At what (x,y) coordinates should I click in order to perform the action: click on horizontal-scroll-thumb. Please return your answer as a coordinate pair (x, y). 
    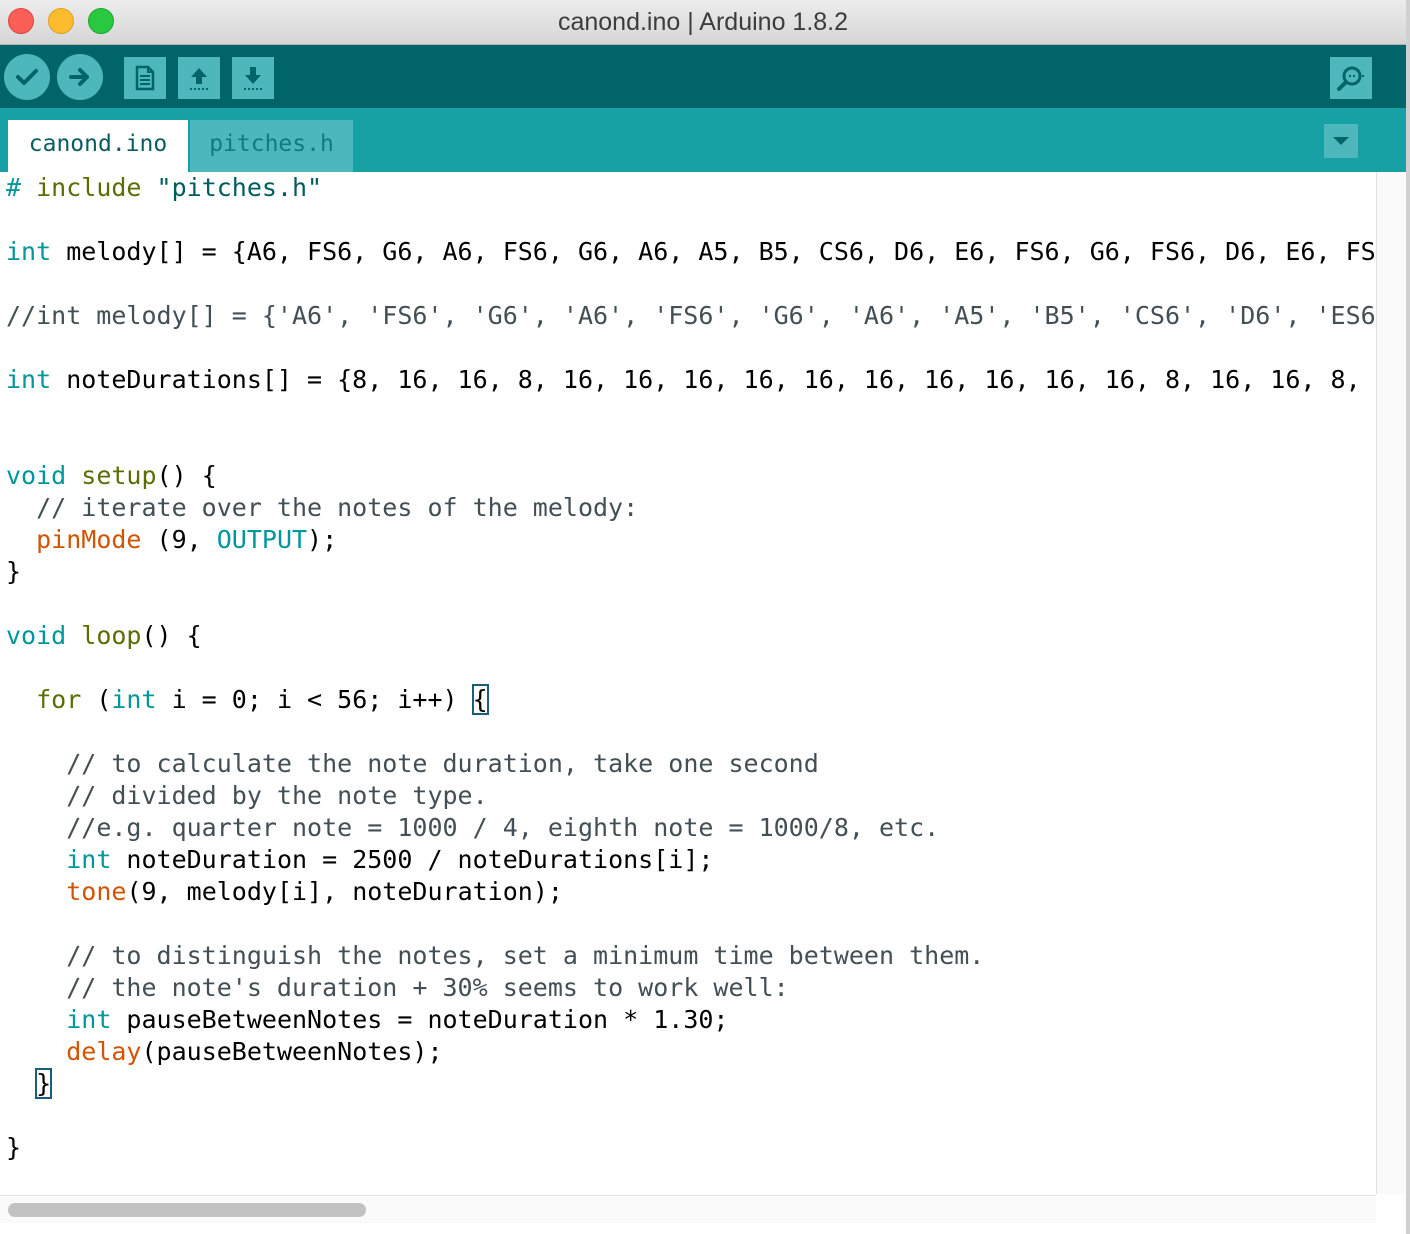
    Looking at the image, I should click on (187, 1210).